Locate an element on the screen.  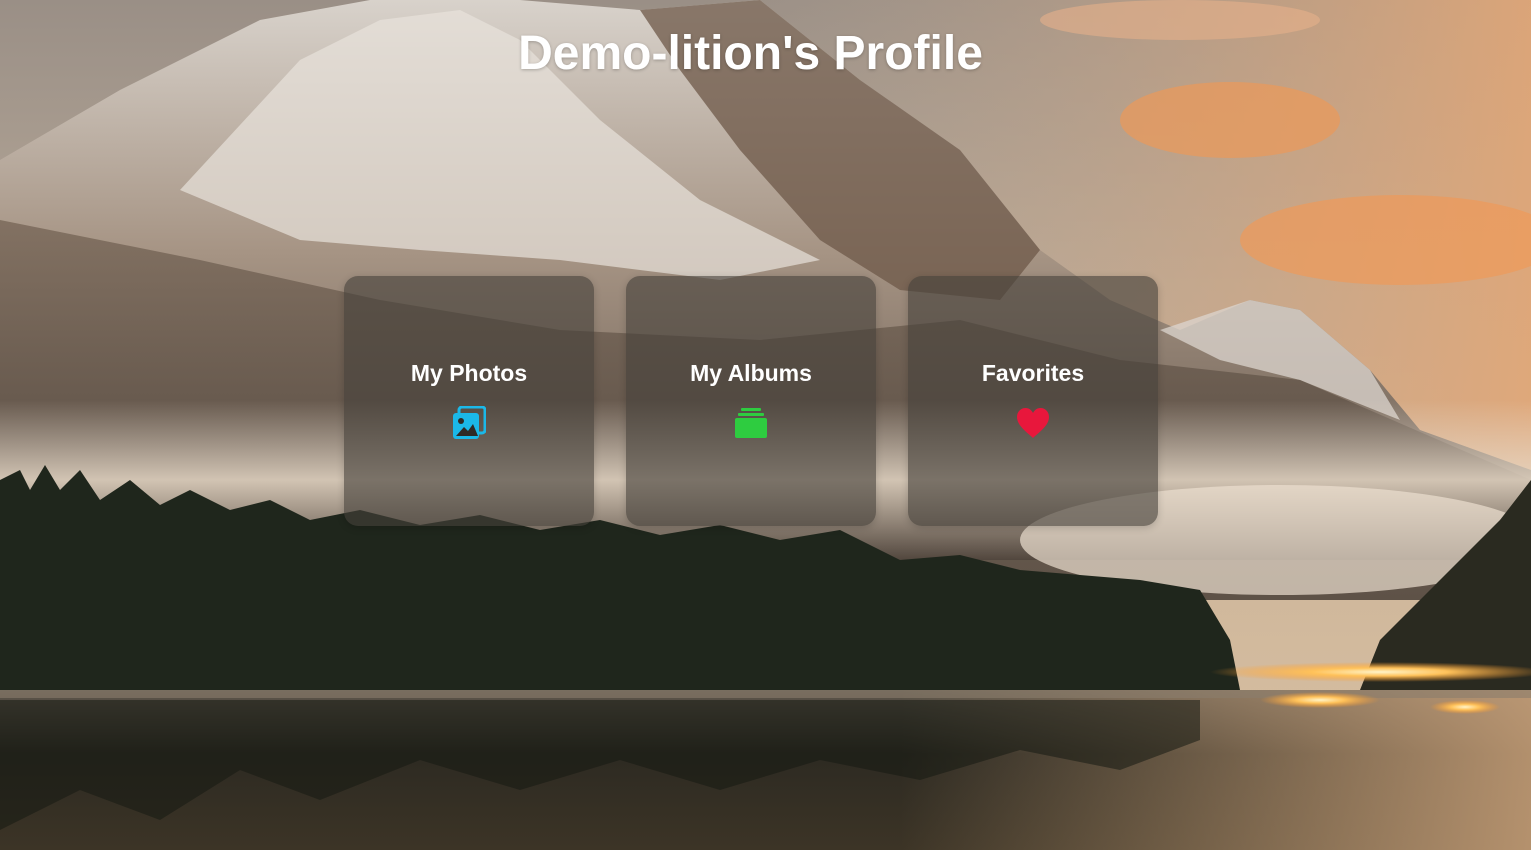
favorites-label: Favorites is located at coordinates (1033, 373).